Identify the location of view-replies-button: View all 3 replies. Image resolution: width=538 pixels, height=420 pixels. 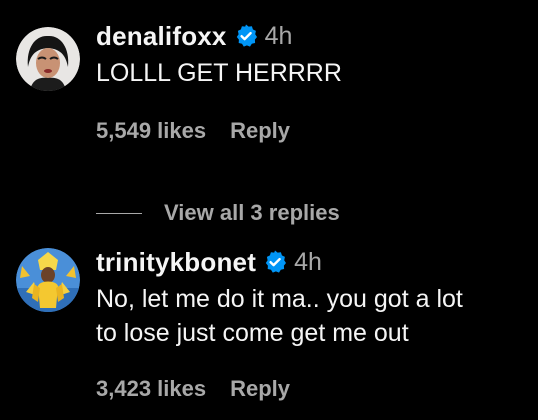
(252, 213).